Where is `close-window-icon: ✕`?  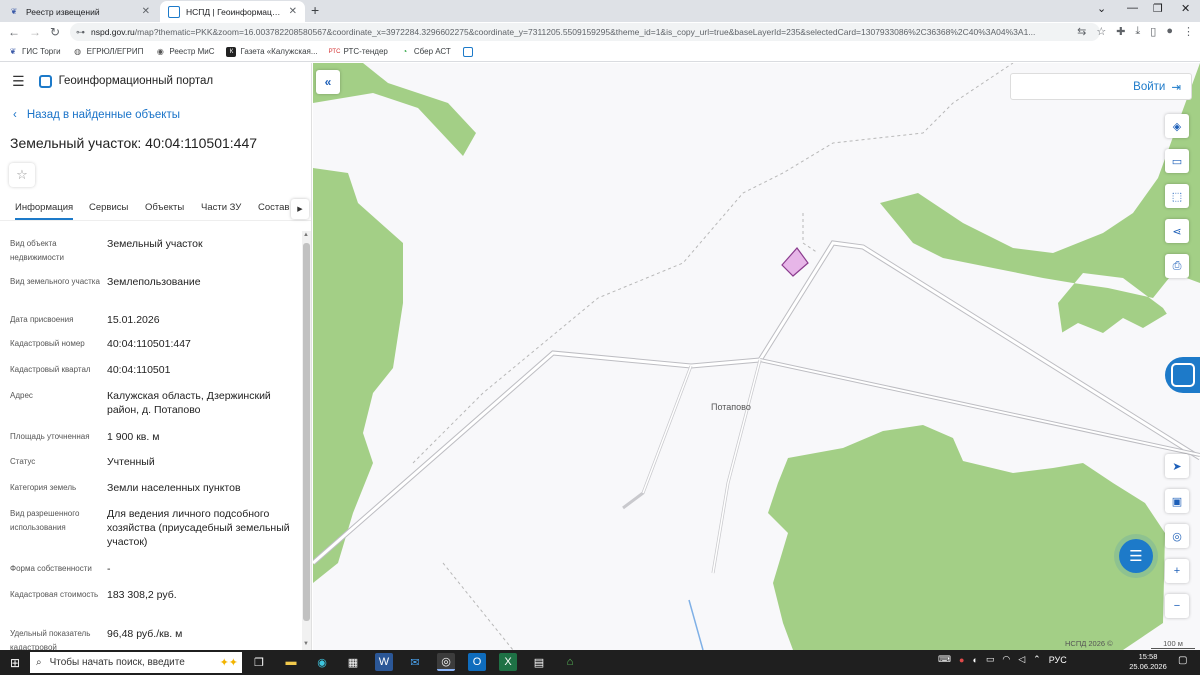 close-window-icon: ✕ is located at coordinates (1185, 8).